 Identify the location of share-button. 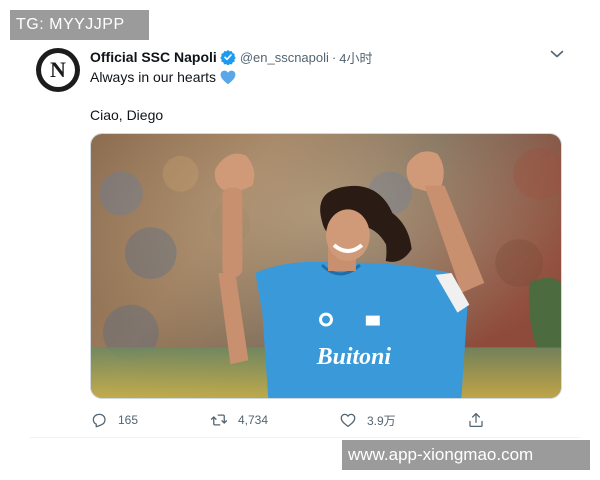
(481, 420).